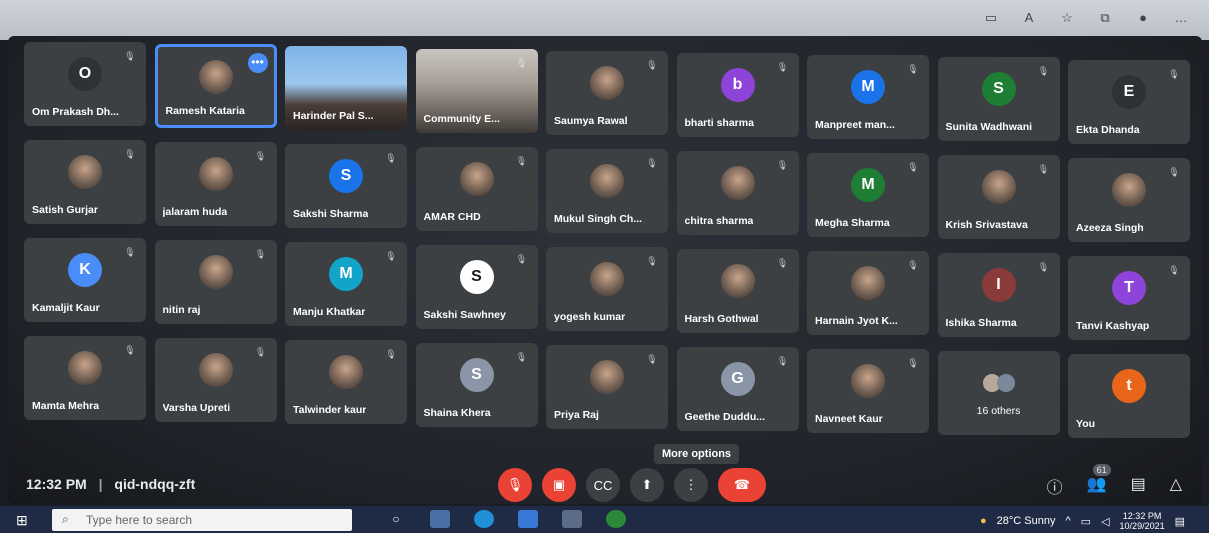  Describe the element at coordinates (215, 184) in the screenshot. I see `participant-tile: 🎙 jalaram huda` at that location.